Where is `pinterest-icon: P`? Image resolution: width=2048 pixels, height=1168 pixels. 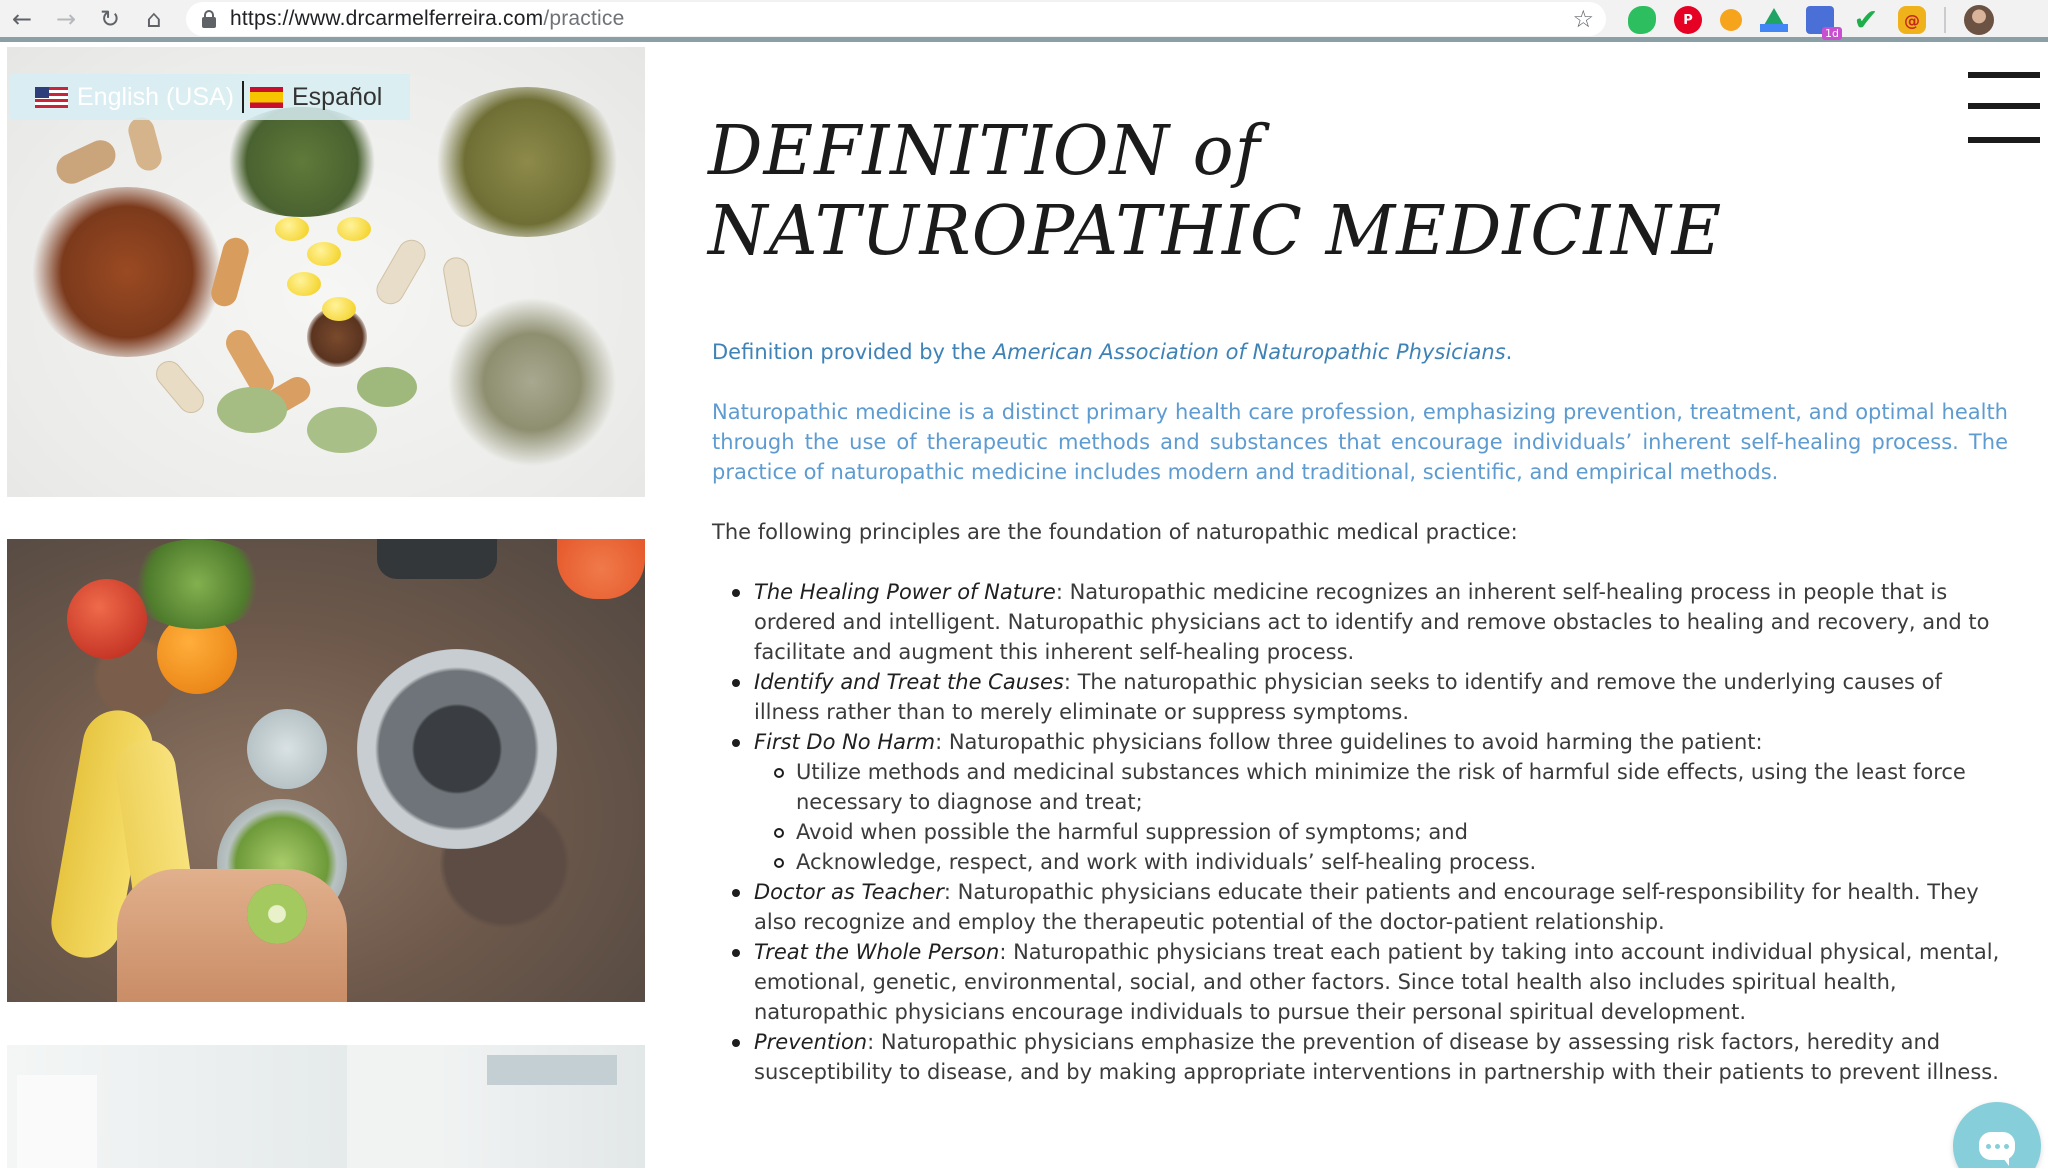 pinterest-icon: P is located at coordinates (1688, 20).